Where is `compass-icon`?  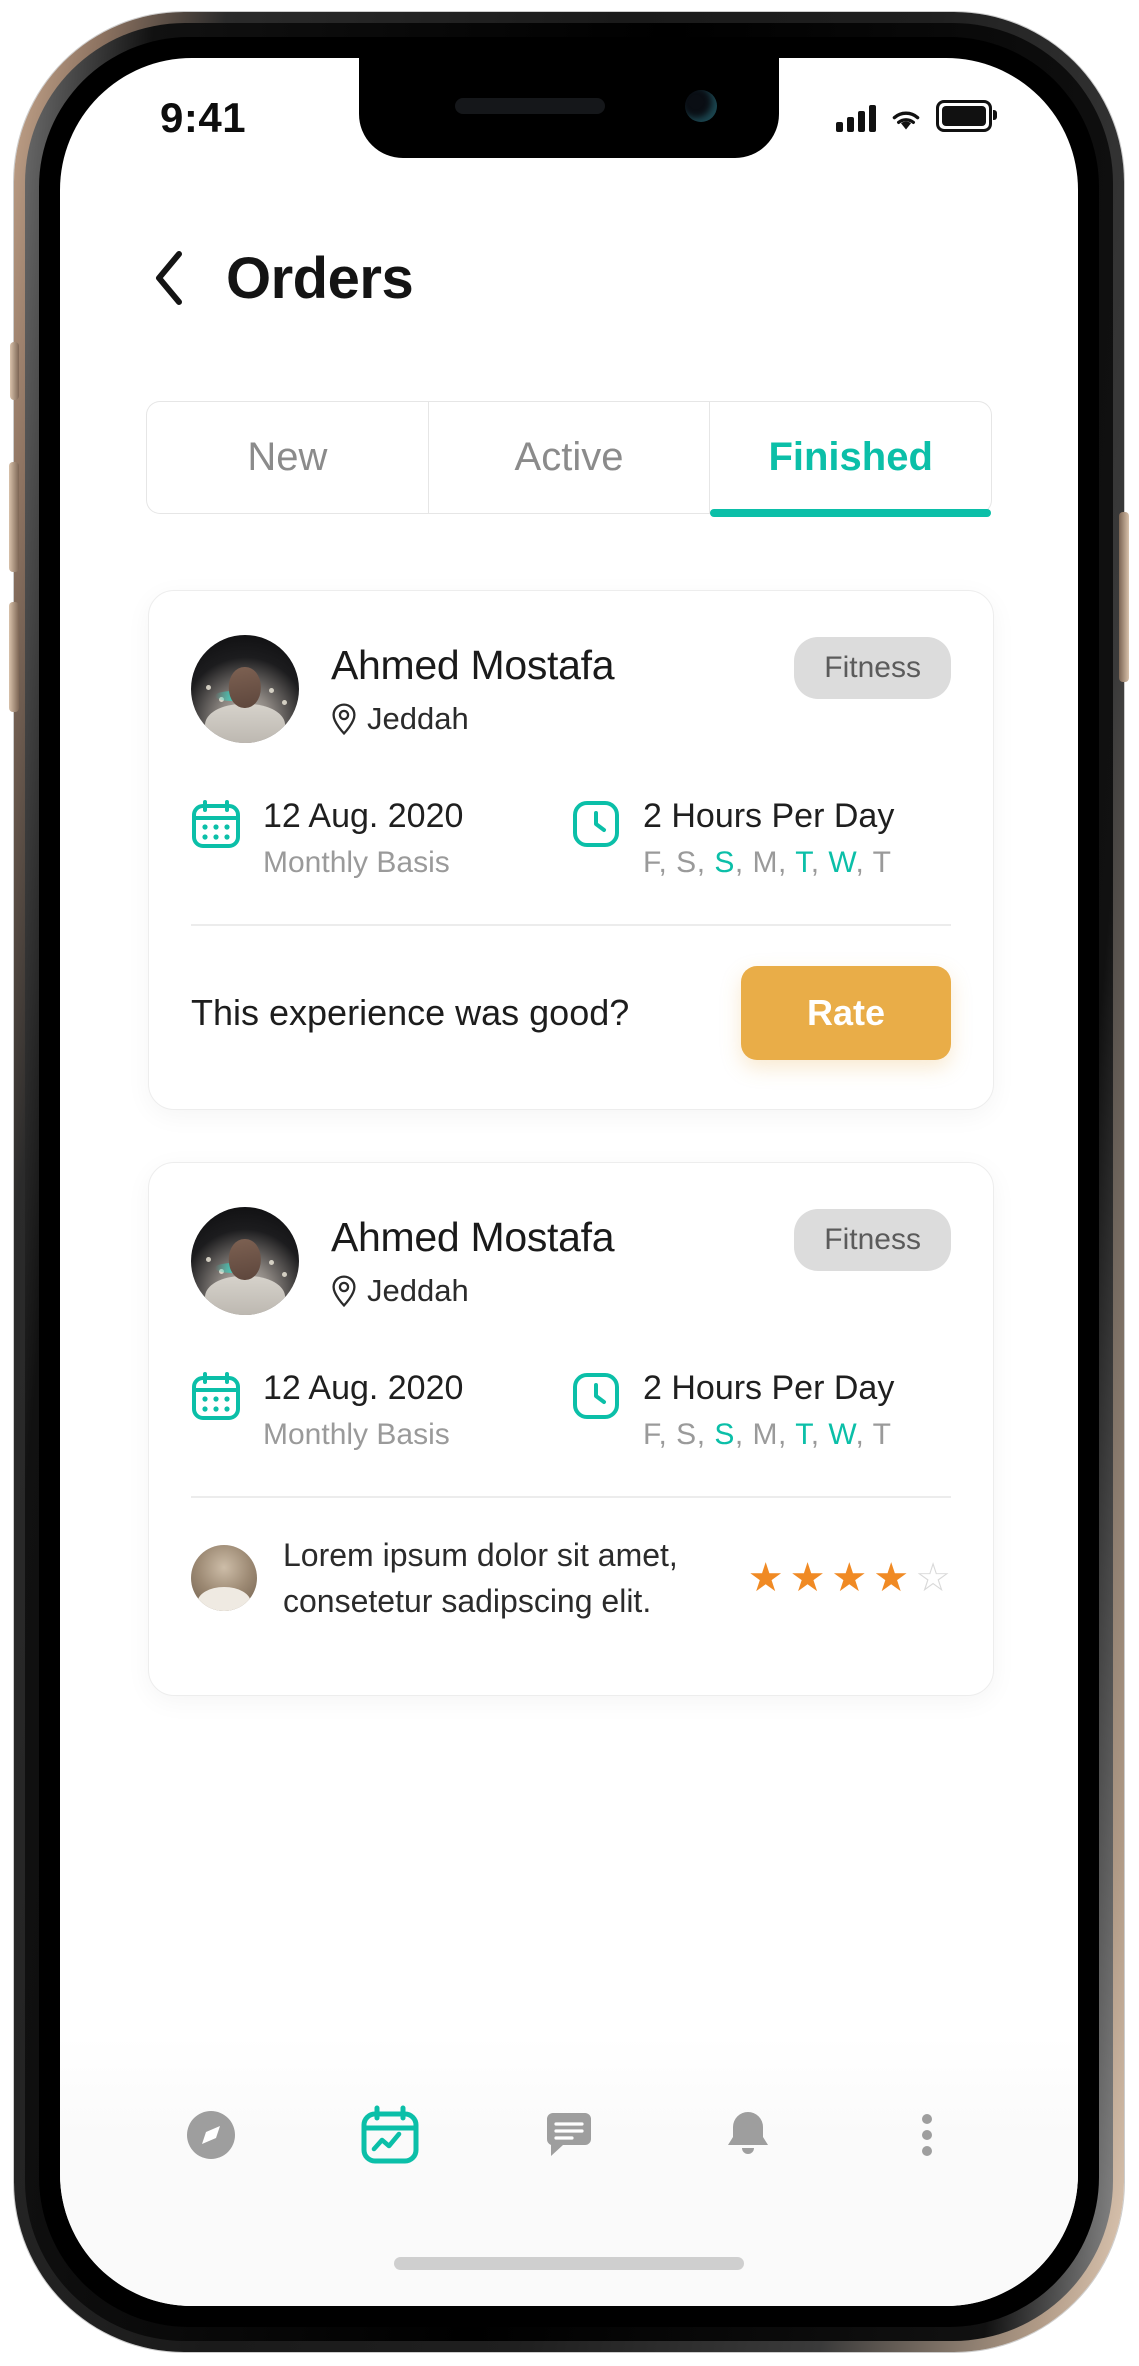
compass-icon is located at coordinates (211, 2135).